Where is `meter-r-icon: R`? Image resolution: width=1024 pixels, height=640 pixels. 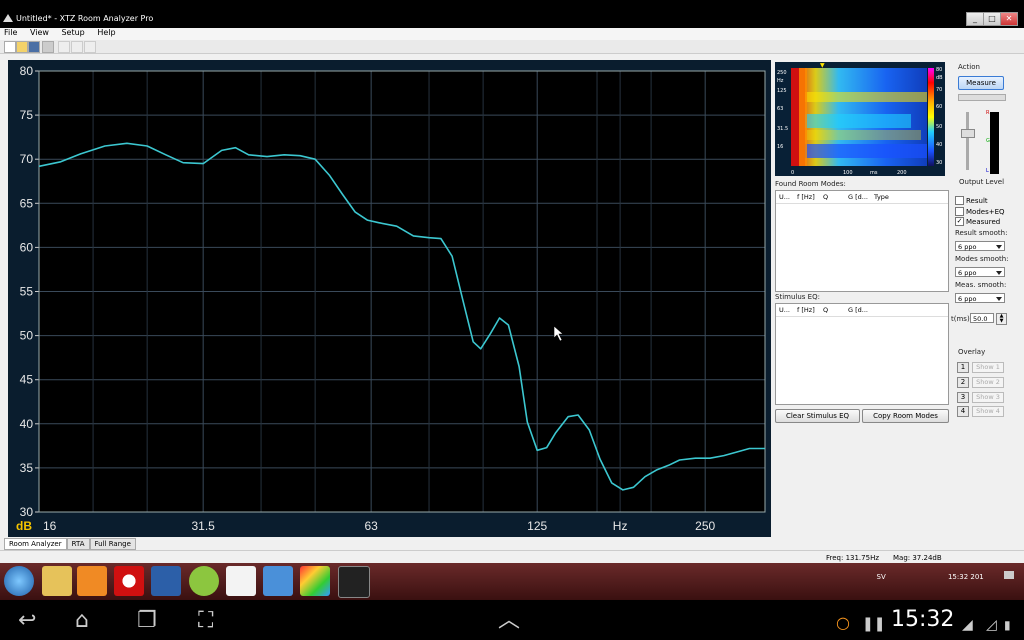
meter-r-icon: R is located at coordinates (988, 113).